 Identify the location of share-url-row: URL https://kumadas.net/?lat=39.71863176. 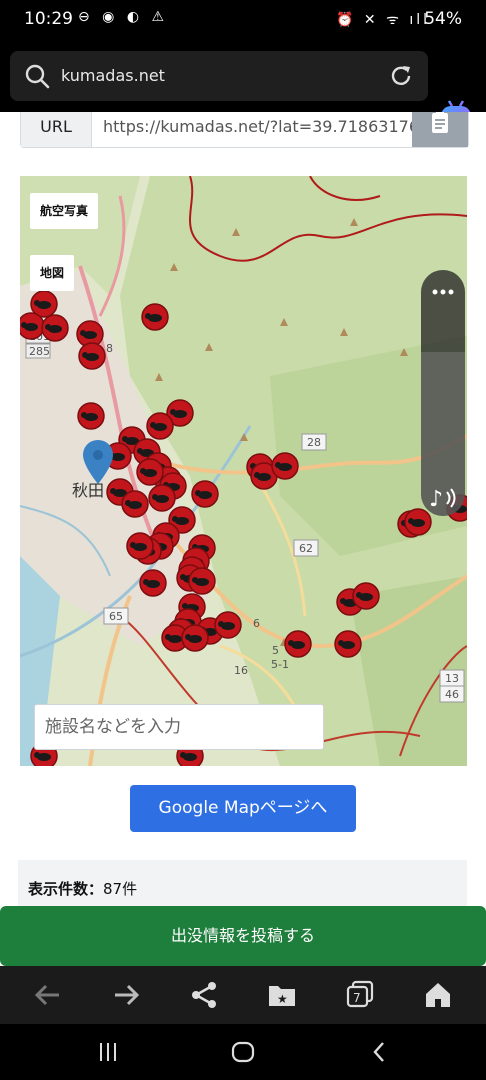
(244, 130).